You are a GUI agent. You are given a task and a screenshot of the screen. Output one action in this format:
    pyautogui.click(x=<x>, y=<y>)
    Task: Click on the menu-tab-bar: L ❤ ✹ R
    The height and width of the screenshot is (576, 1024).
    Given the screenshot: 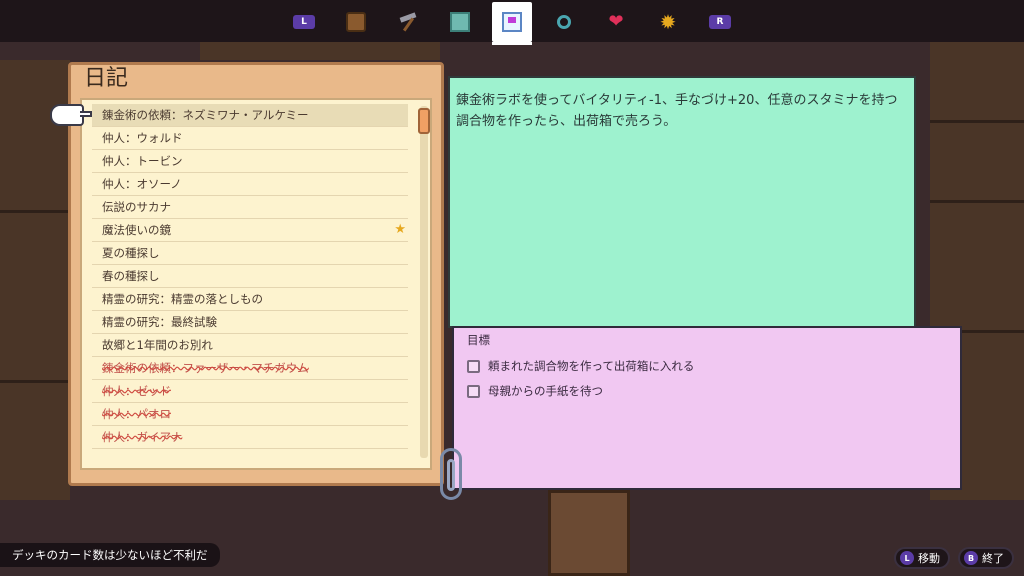 What is the action you would take?
    pyautogui.click(x=512, y=21)
    